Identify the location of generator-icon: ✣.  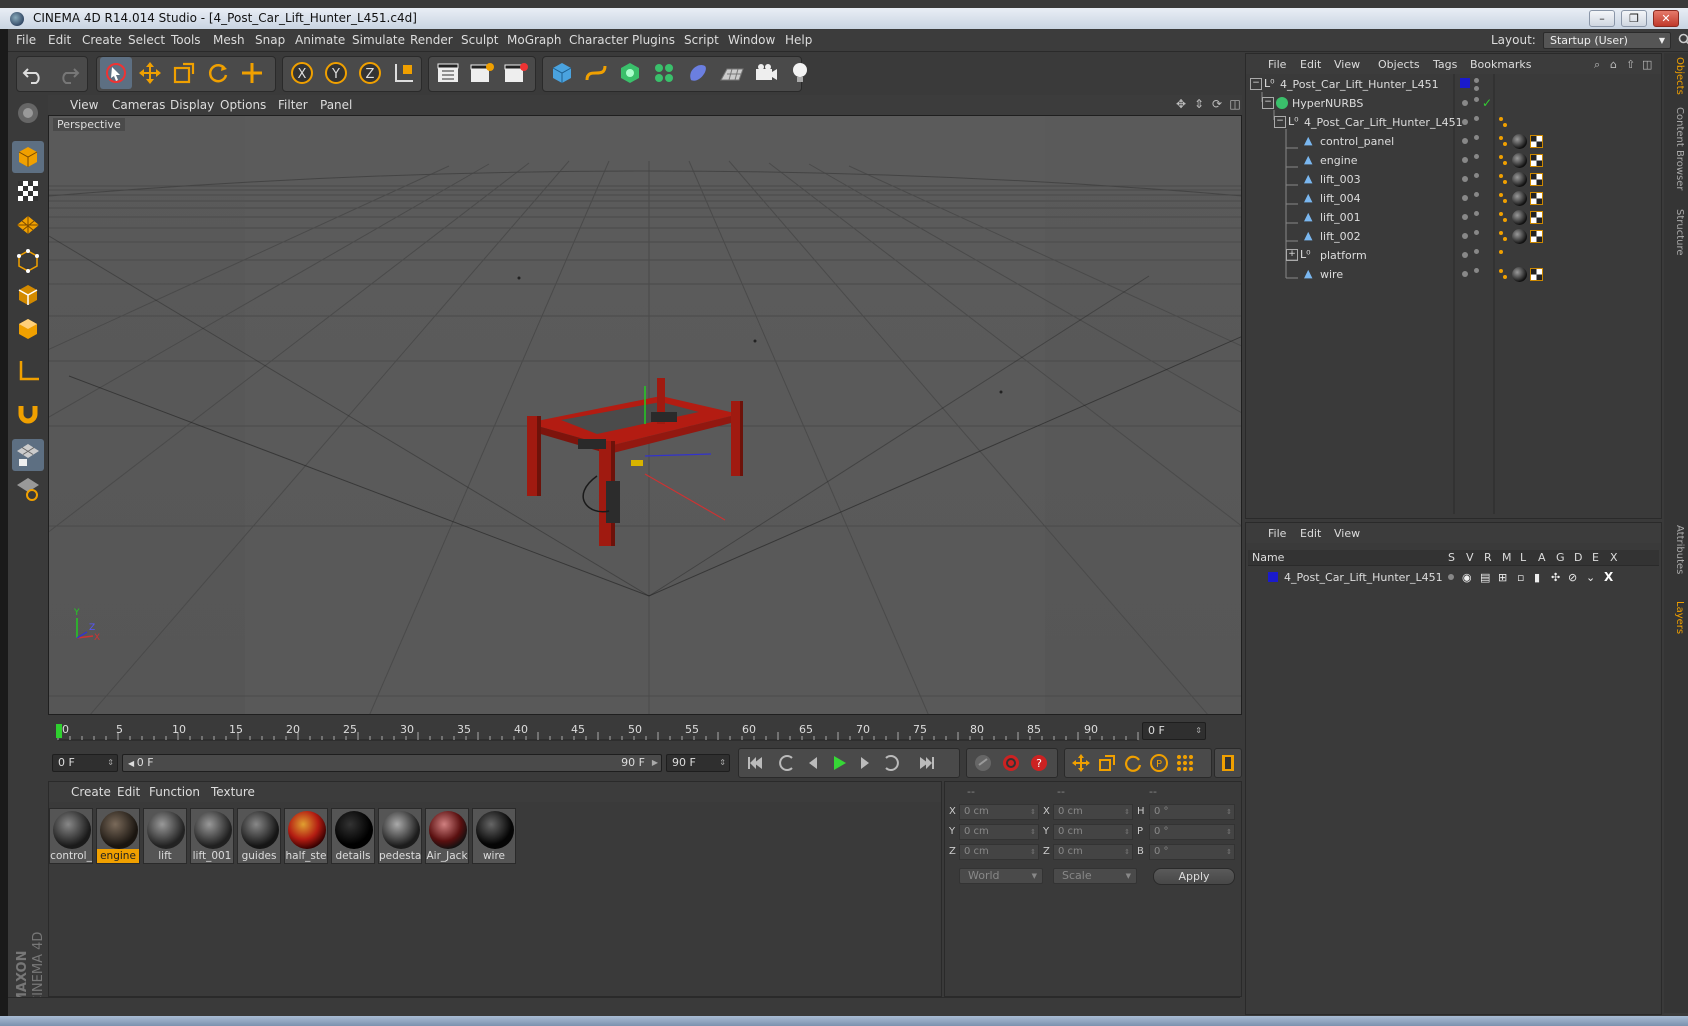
(1555, 577).